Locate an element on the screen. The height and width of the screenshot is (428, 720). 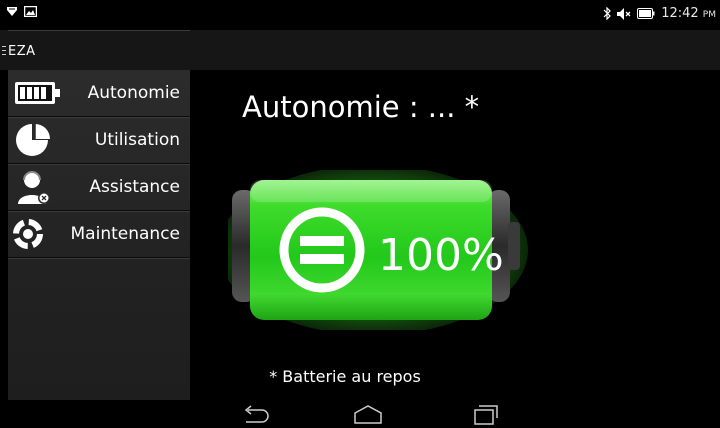
drawer-indicator-icon is located at coordinates (4, 52).